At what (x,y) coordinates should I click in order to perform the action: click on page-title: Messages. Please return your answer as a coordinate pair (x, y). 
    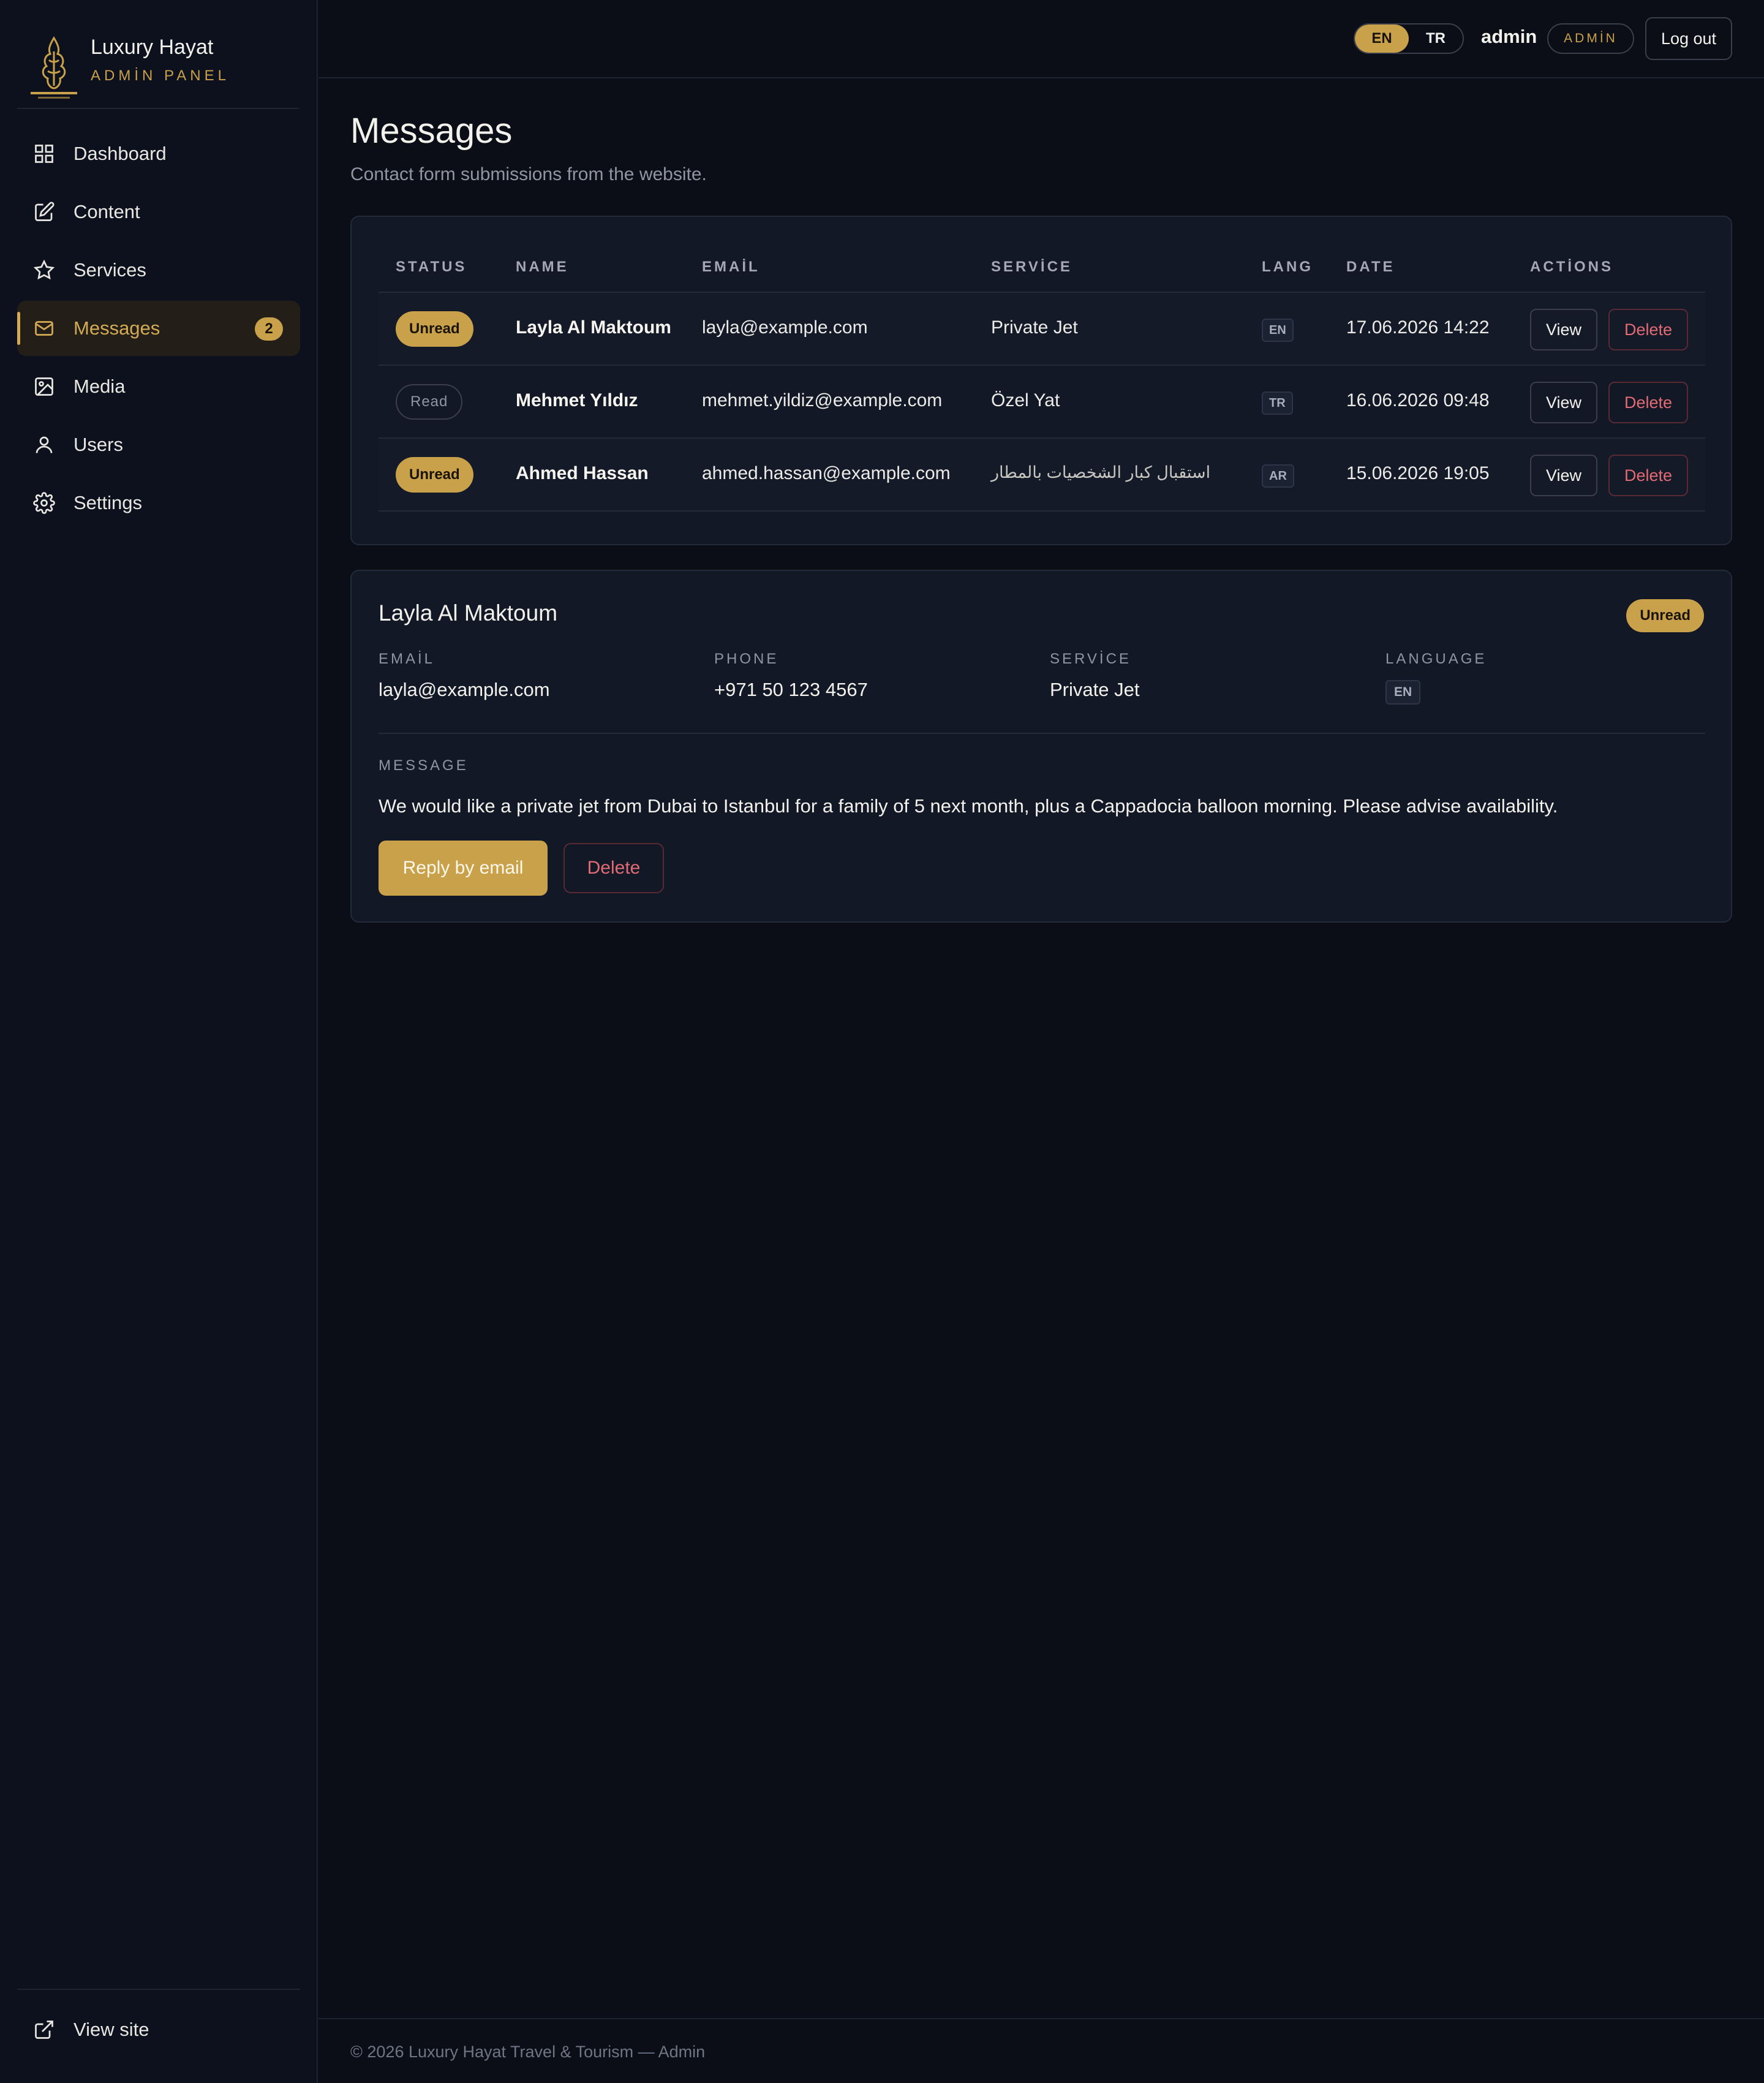
    Looking at the image, I should click on (432, 131).